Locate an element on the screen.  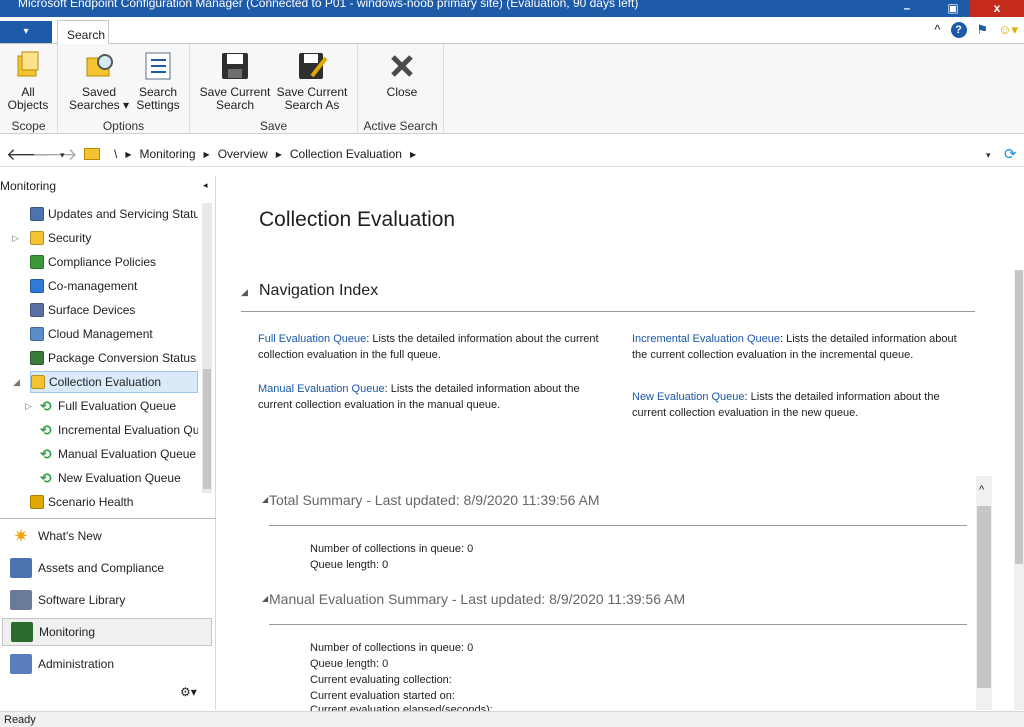
incremental-evaluation-queue-link: Incremental Evaluation Queue is located at coordinates (706, 339).